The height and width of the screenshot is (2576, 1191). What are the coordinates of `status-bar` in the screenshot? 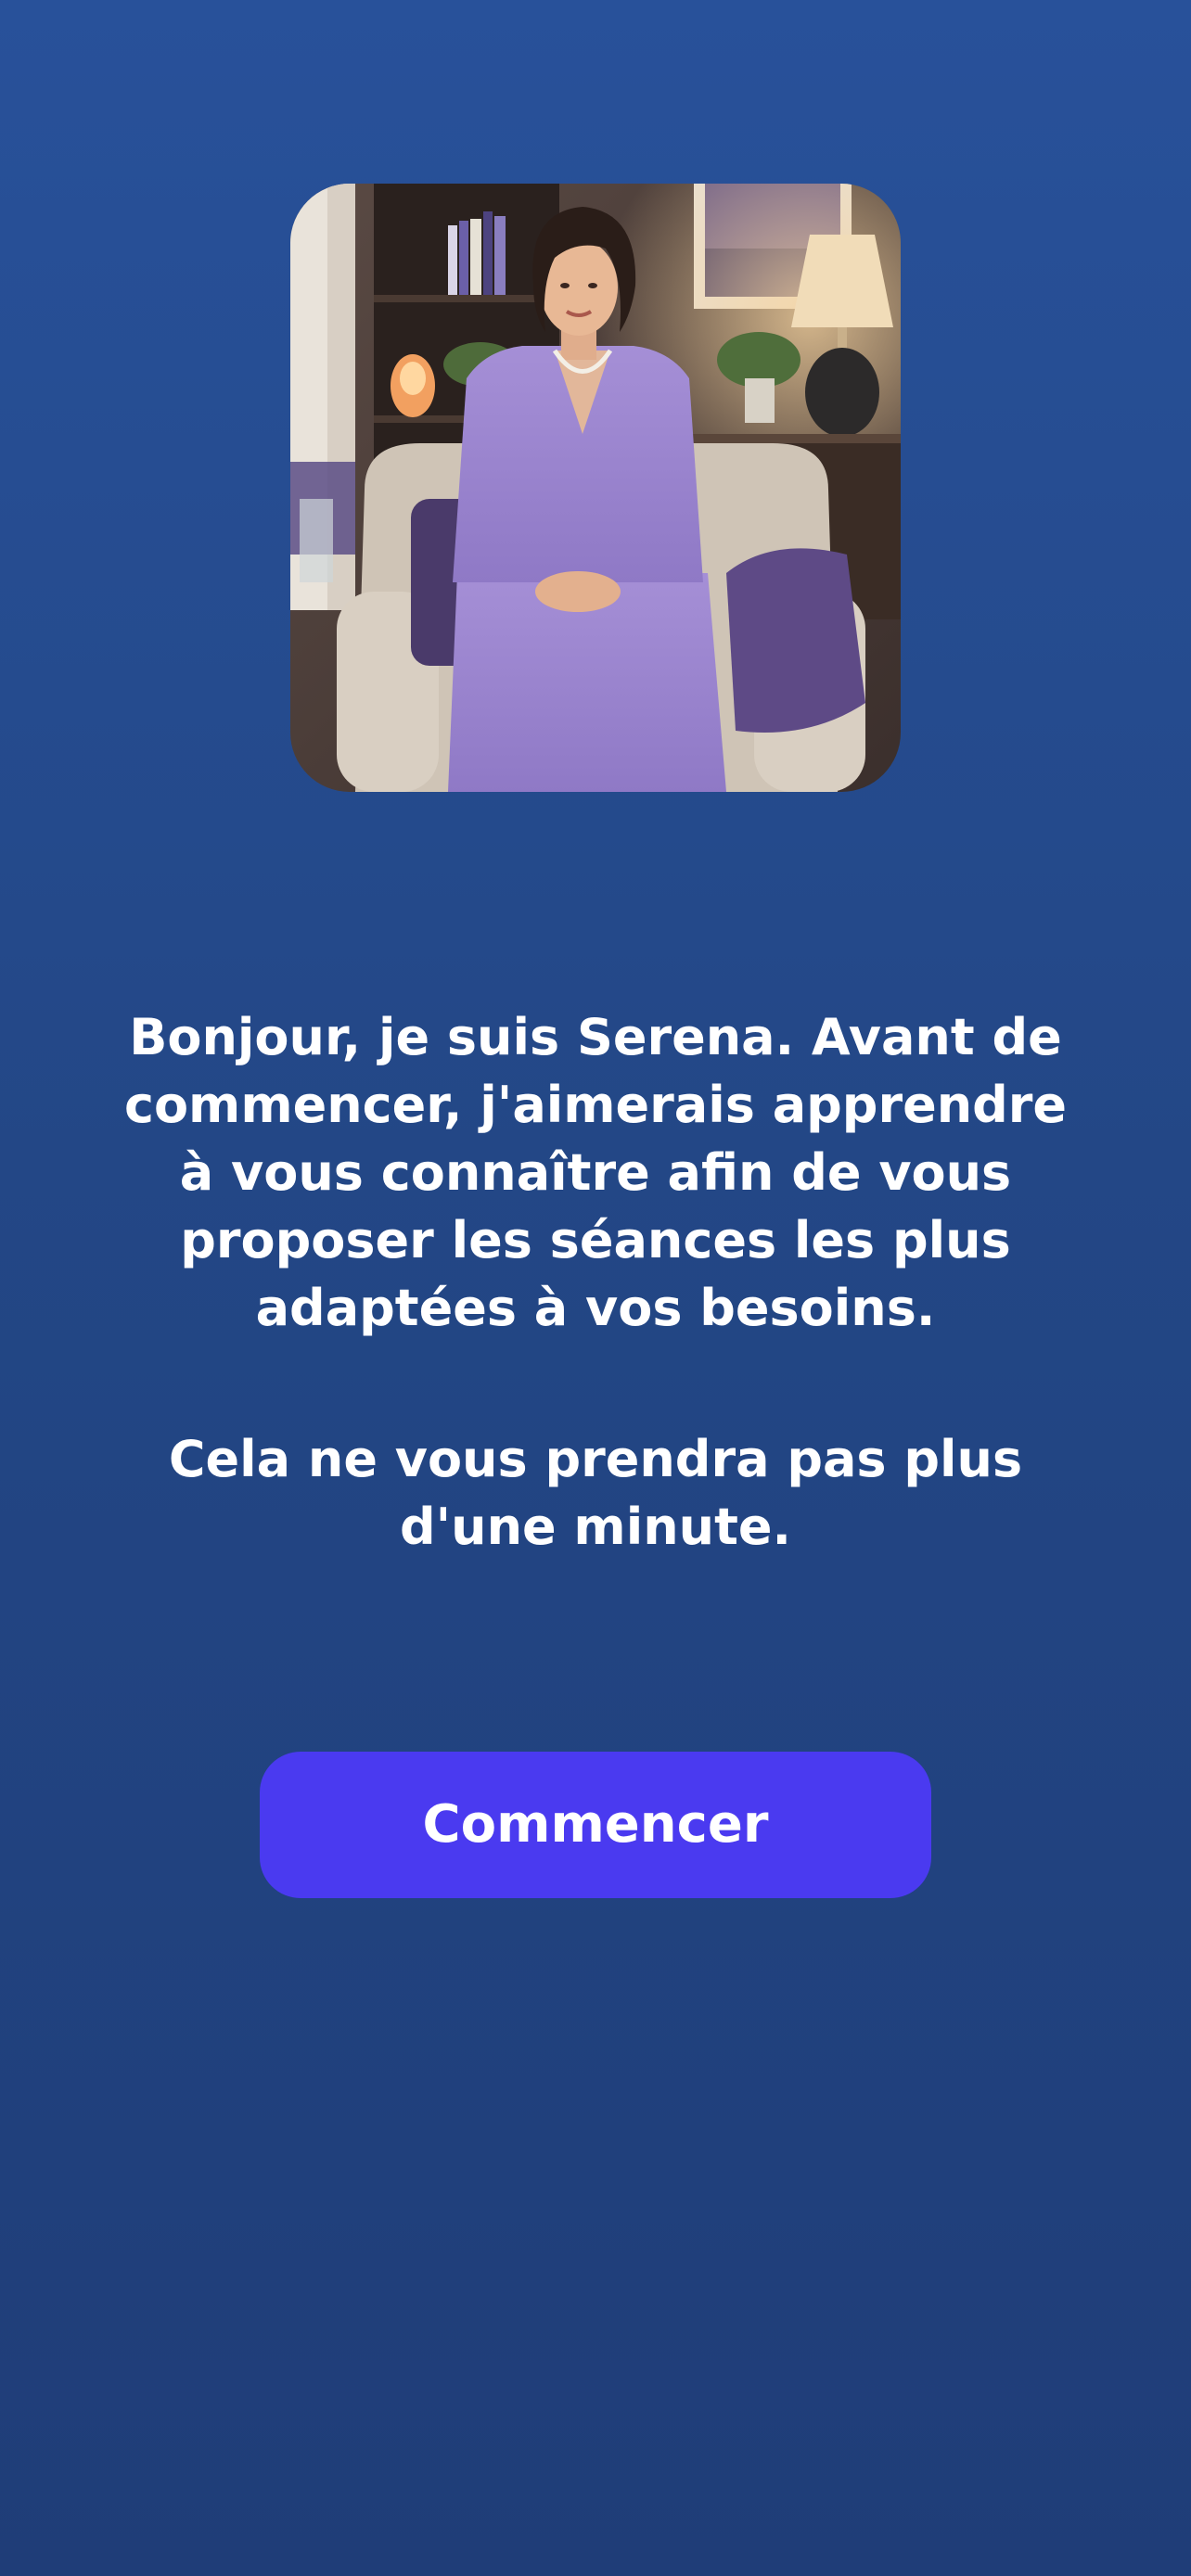 It's located at (595, 61).